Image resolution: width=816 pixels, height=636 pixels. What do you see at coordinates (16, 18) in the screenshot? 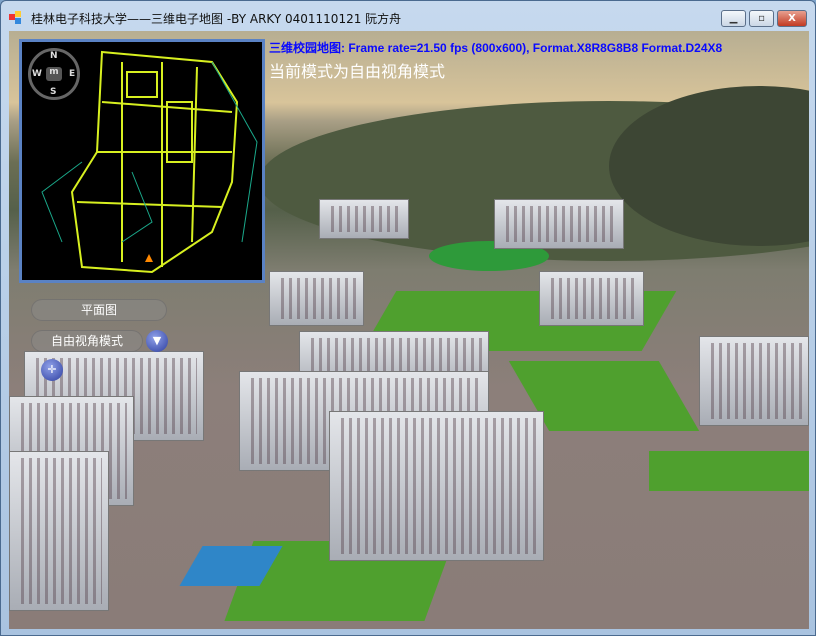
I see `app-icon` at bounding box center [16, 18].